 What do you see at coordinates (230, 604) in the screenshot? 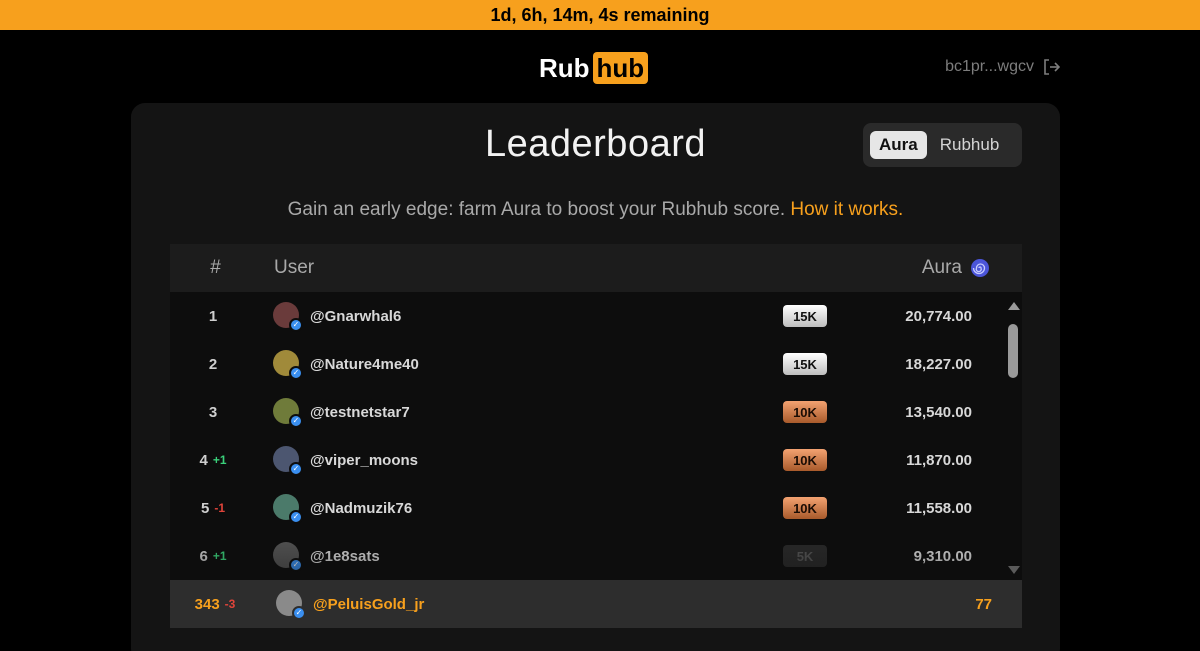
I see `rank-change-down: -3` at bounding box center [230, 604].